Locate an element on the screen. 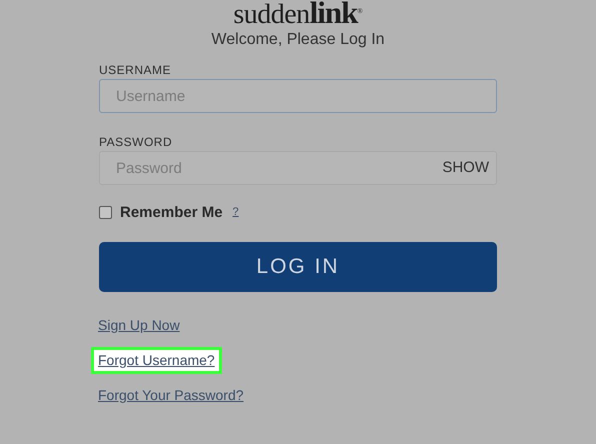 The width and height of the screenshot is (596, 444). help-link: ? is located at coordinates (235, 212).